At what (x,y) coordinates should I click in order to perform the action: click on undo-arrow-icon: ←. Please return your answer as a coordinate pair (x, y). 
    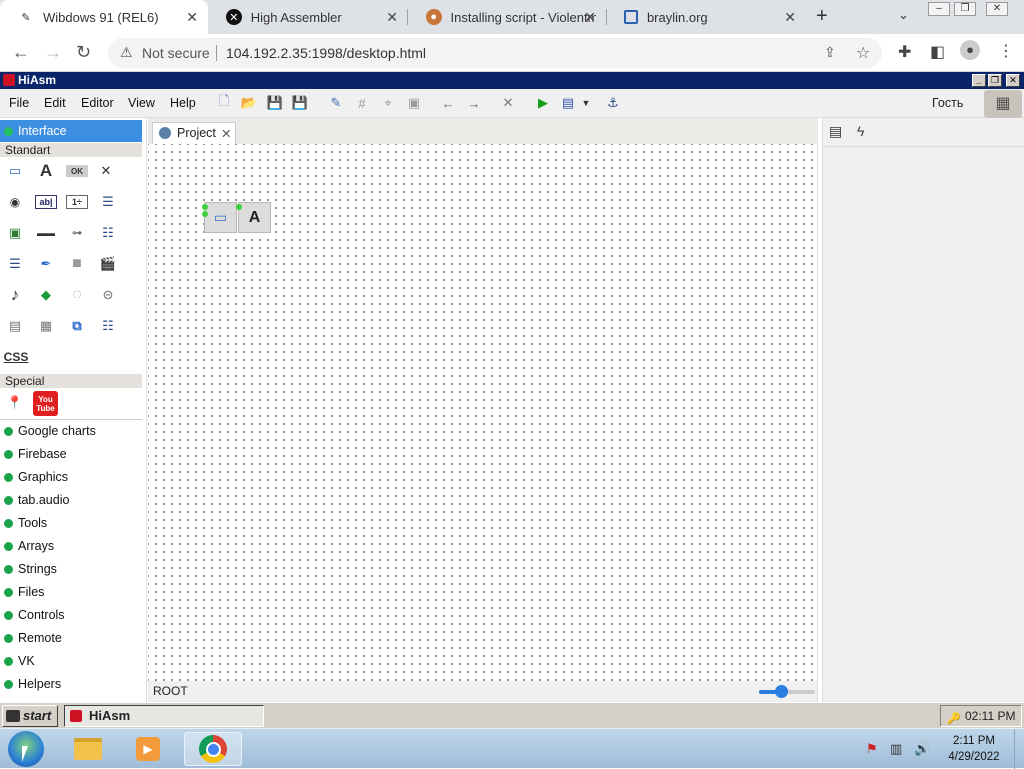
    Looking at the image, I should click on (448, 103).